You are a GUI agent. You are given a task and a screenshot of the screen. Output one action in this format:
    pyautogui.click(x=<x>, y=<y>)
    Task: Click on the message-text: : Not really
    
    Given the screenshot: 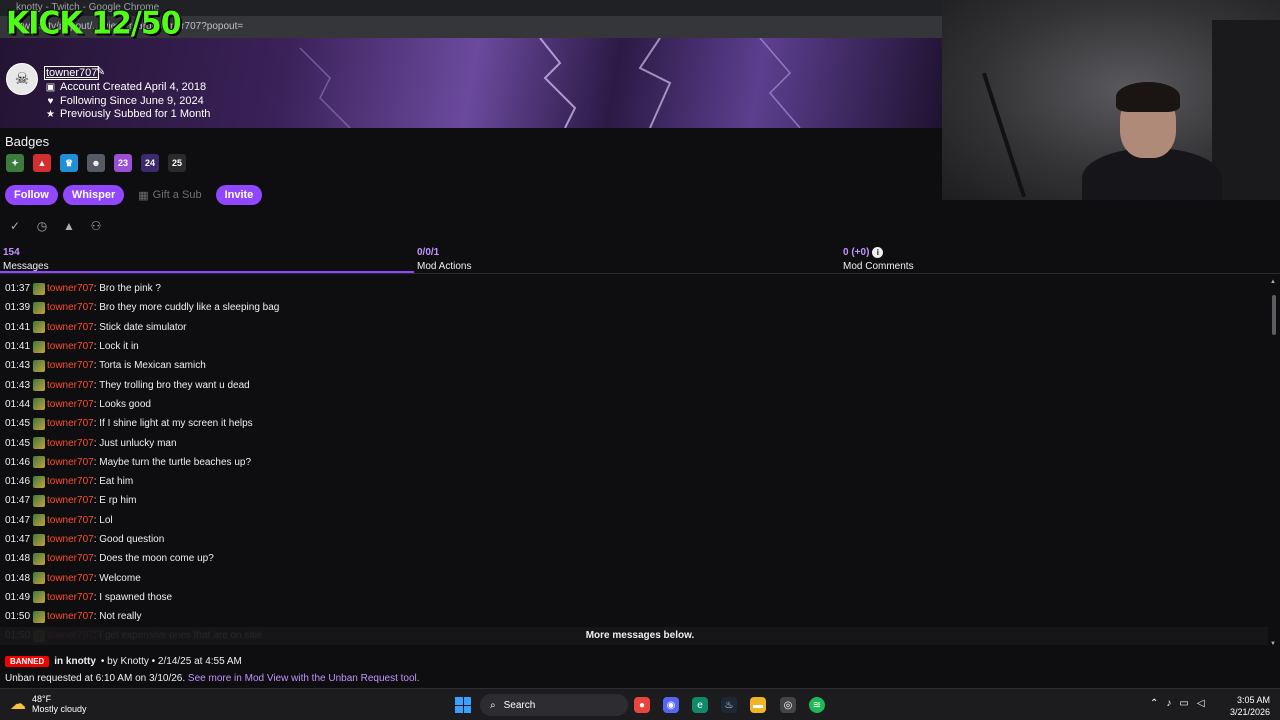 What is the action you would take?
    pyautogui.click(x=117, y=617)
    